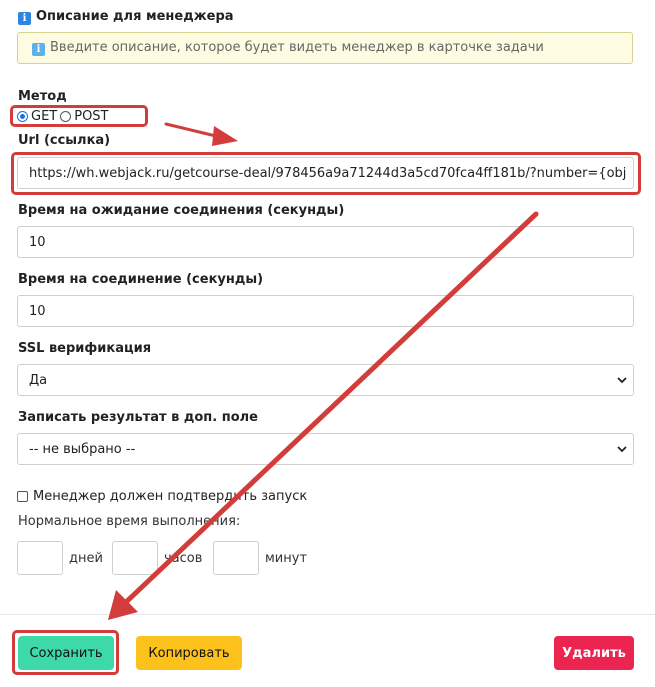 The image size is (655, 687). What do you see at coordinates (236, 558) in the screenshot?
I see `minutes-input` at bounding box center [236, 558].